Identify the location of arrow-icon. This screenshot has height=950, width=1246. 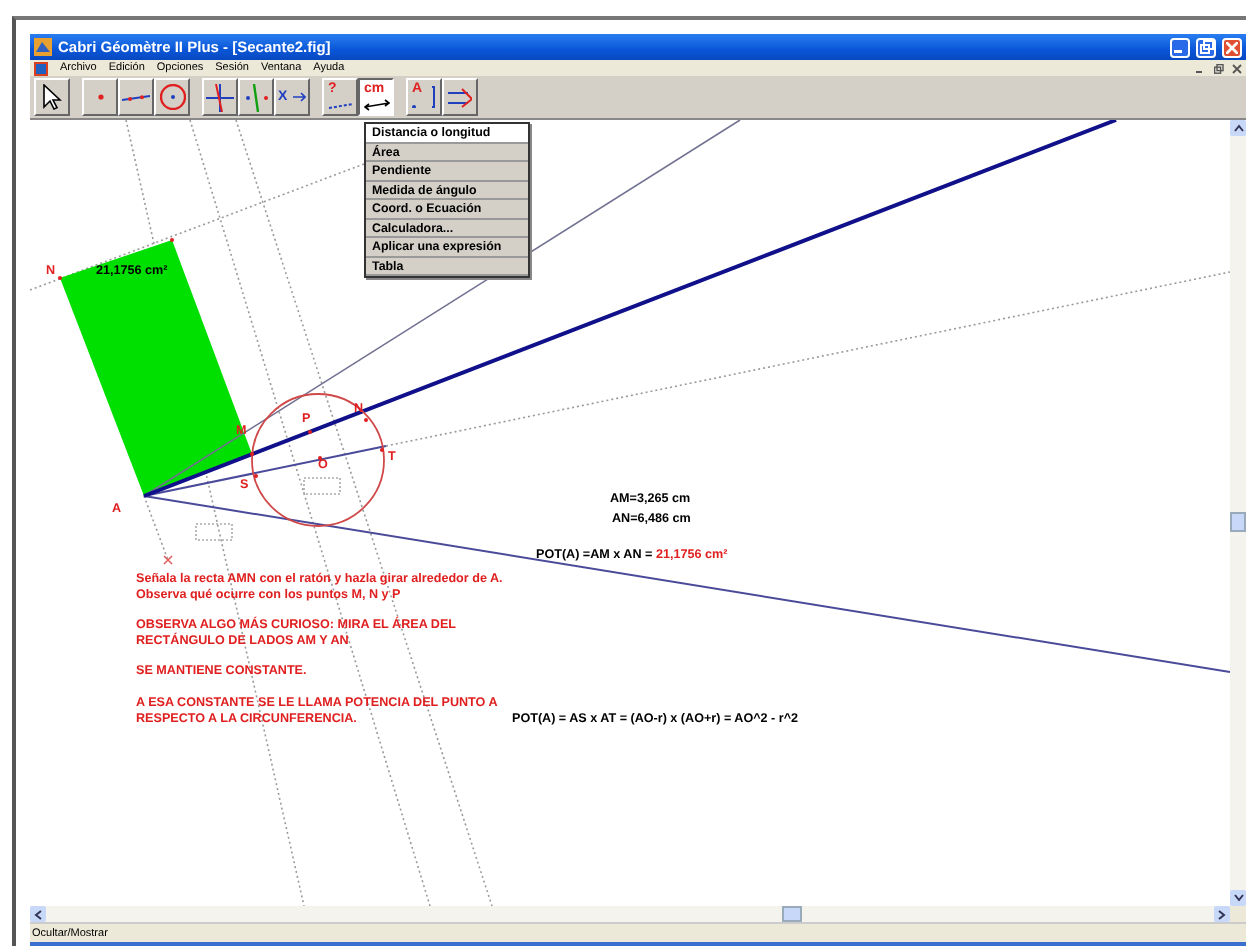
(299, 97).